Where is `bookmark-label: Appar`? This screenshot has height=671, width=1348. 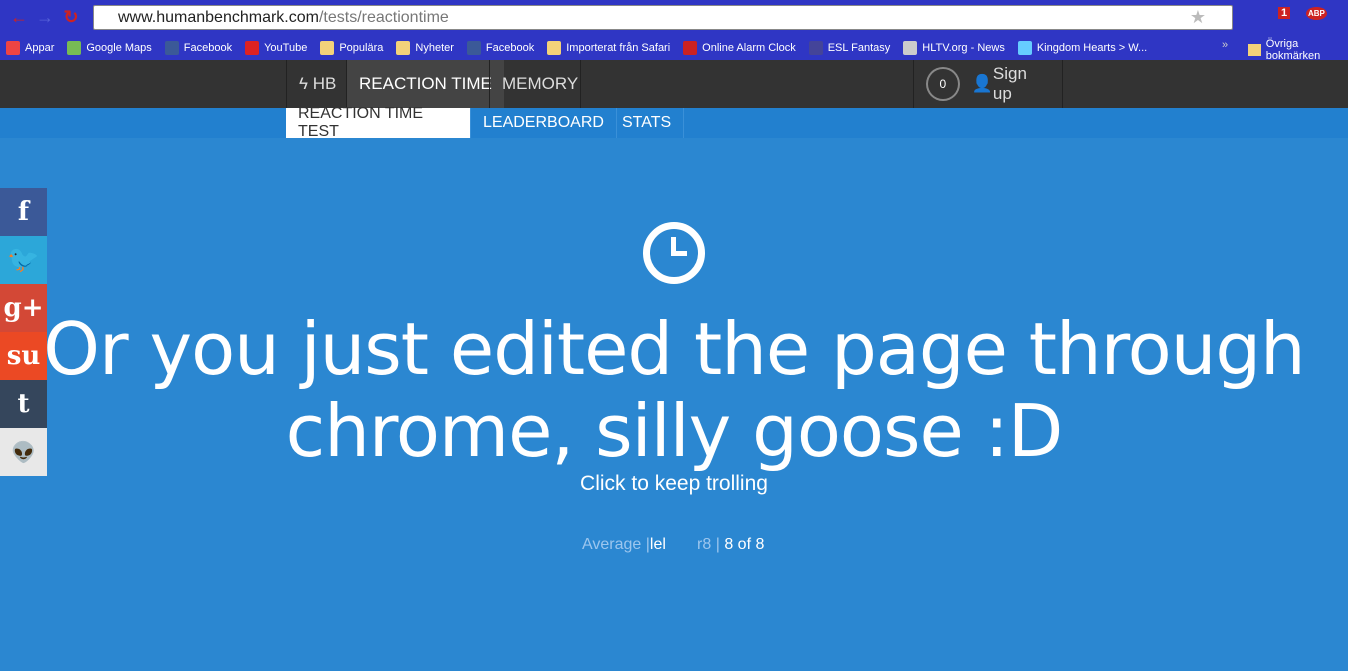
bookmark-label: Appar is located at coordinates (40, 47).